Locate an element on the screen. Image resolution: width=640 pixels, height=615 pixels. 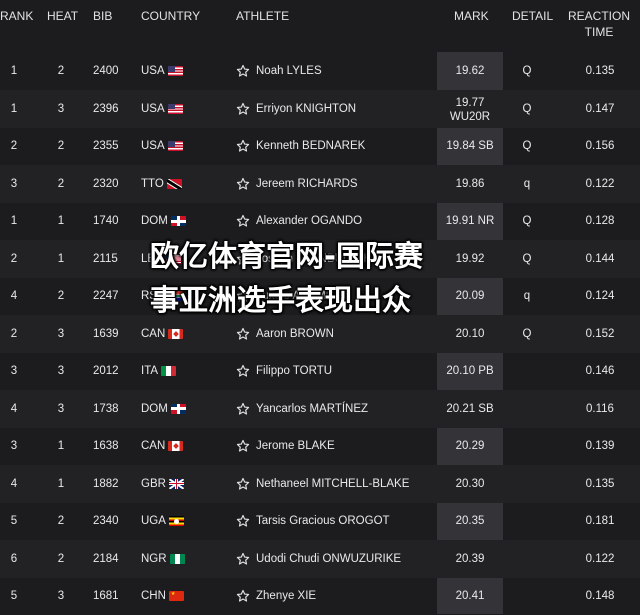
header-mark: MARK is located at coordinates (471, 16).